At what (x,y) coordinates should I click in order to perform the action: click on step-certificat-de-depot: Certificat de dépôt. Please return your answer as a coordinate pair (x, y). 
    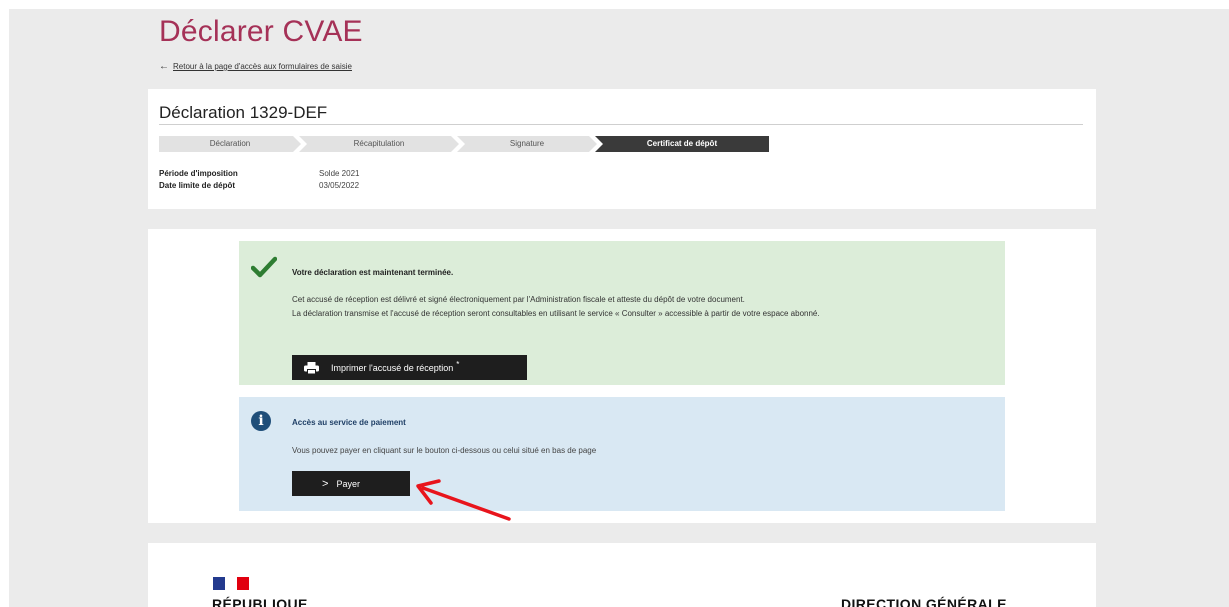
    Looking at the image, I should click on (682, 144).